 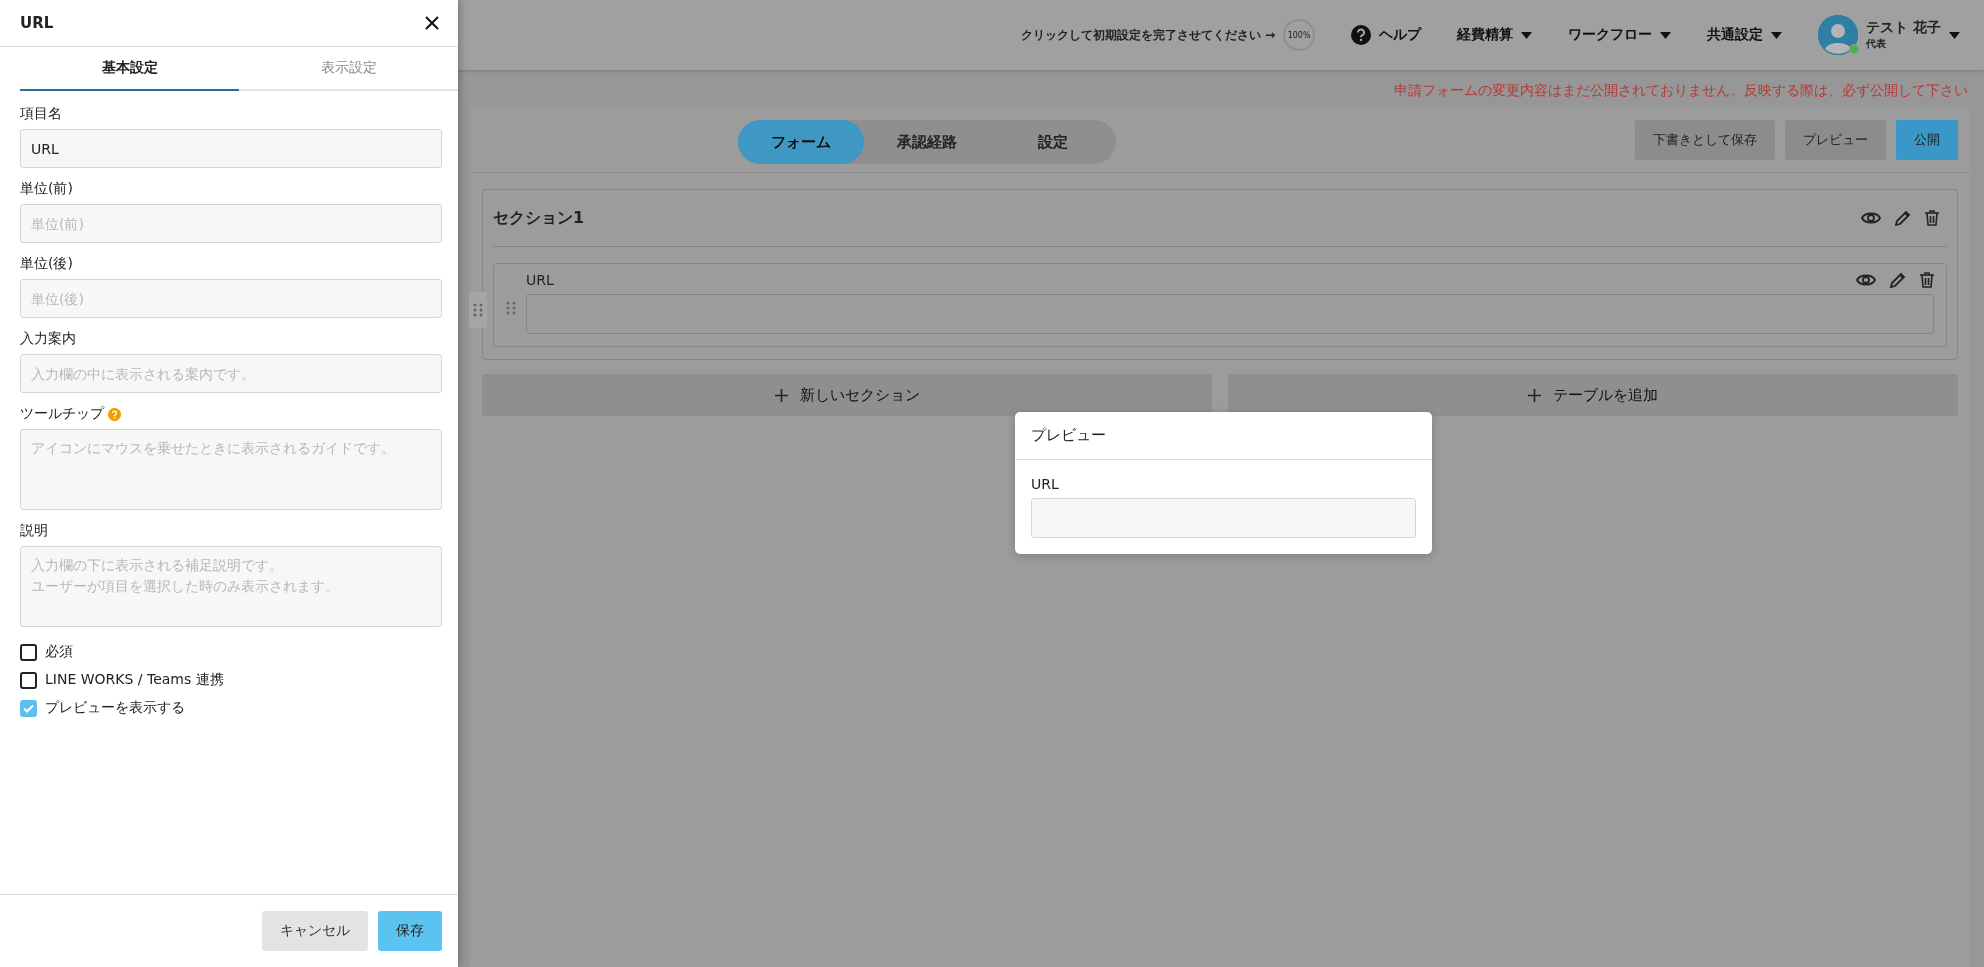 What do you see at coordinates (34, 531) in the screenshot?
I see `field-label: 説明` at bounding box center [34, 531].